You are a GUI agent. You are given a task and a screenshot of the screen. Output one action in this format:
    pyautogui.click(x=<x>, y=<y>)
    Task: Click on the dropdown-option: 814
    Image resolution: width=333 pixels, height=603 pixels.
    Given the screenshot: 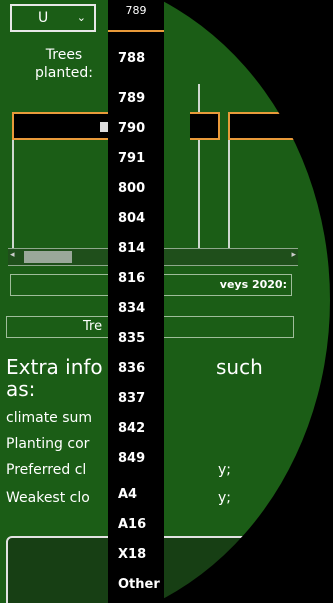 What is the action you would take?
    pyautogui.click(x=131, y=248)
    